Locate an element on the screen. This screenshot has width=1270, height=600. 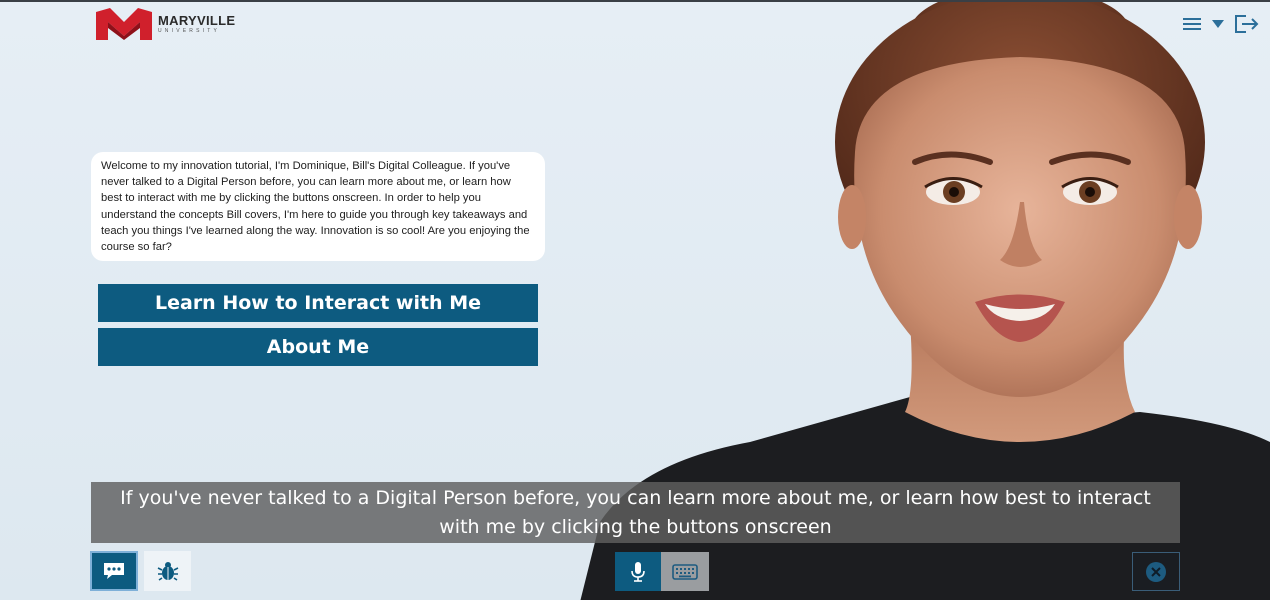
chat-toggle-button is located at coordinates (114, 571).